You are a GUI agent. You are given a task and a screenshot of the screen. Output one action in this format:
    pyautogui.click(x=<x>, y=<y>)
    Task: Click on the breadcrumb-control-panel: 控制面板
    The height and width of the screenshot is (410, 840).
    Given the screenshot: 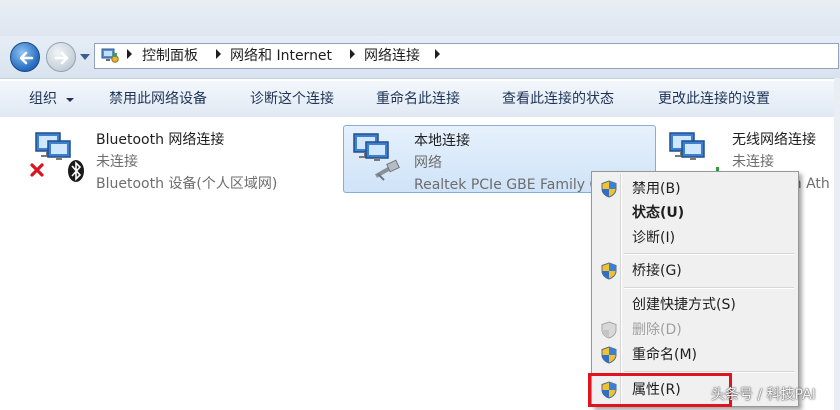 What is the action you would take?
    pyautogui.click(x=170, y=56)
    